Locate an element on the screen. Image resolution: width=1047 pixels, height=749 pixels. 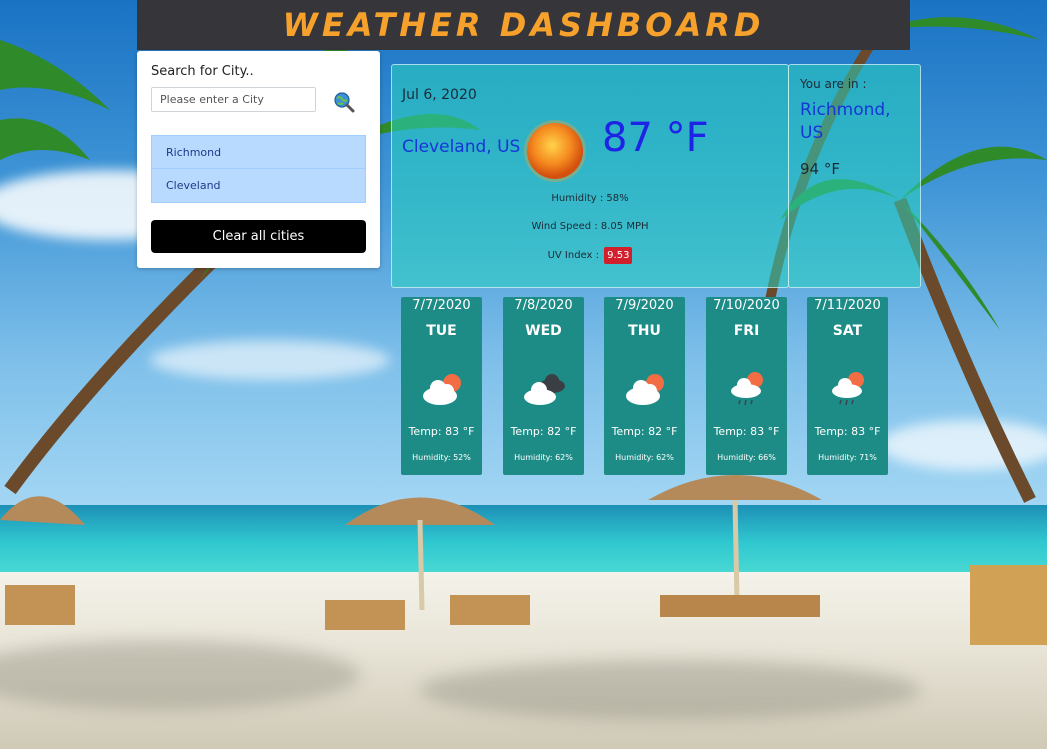
current-wind-speed: Wind Speed : 8.05 MPH is located at coordinates (590, 226).